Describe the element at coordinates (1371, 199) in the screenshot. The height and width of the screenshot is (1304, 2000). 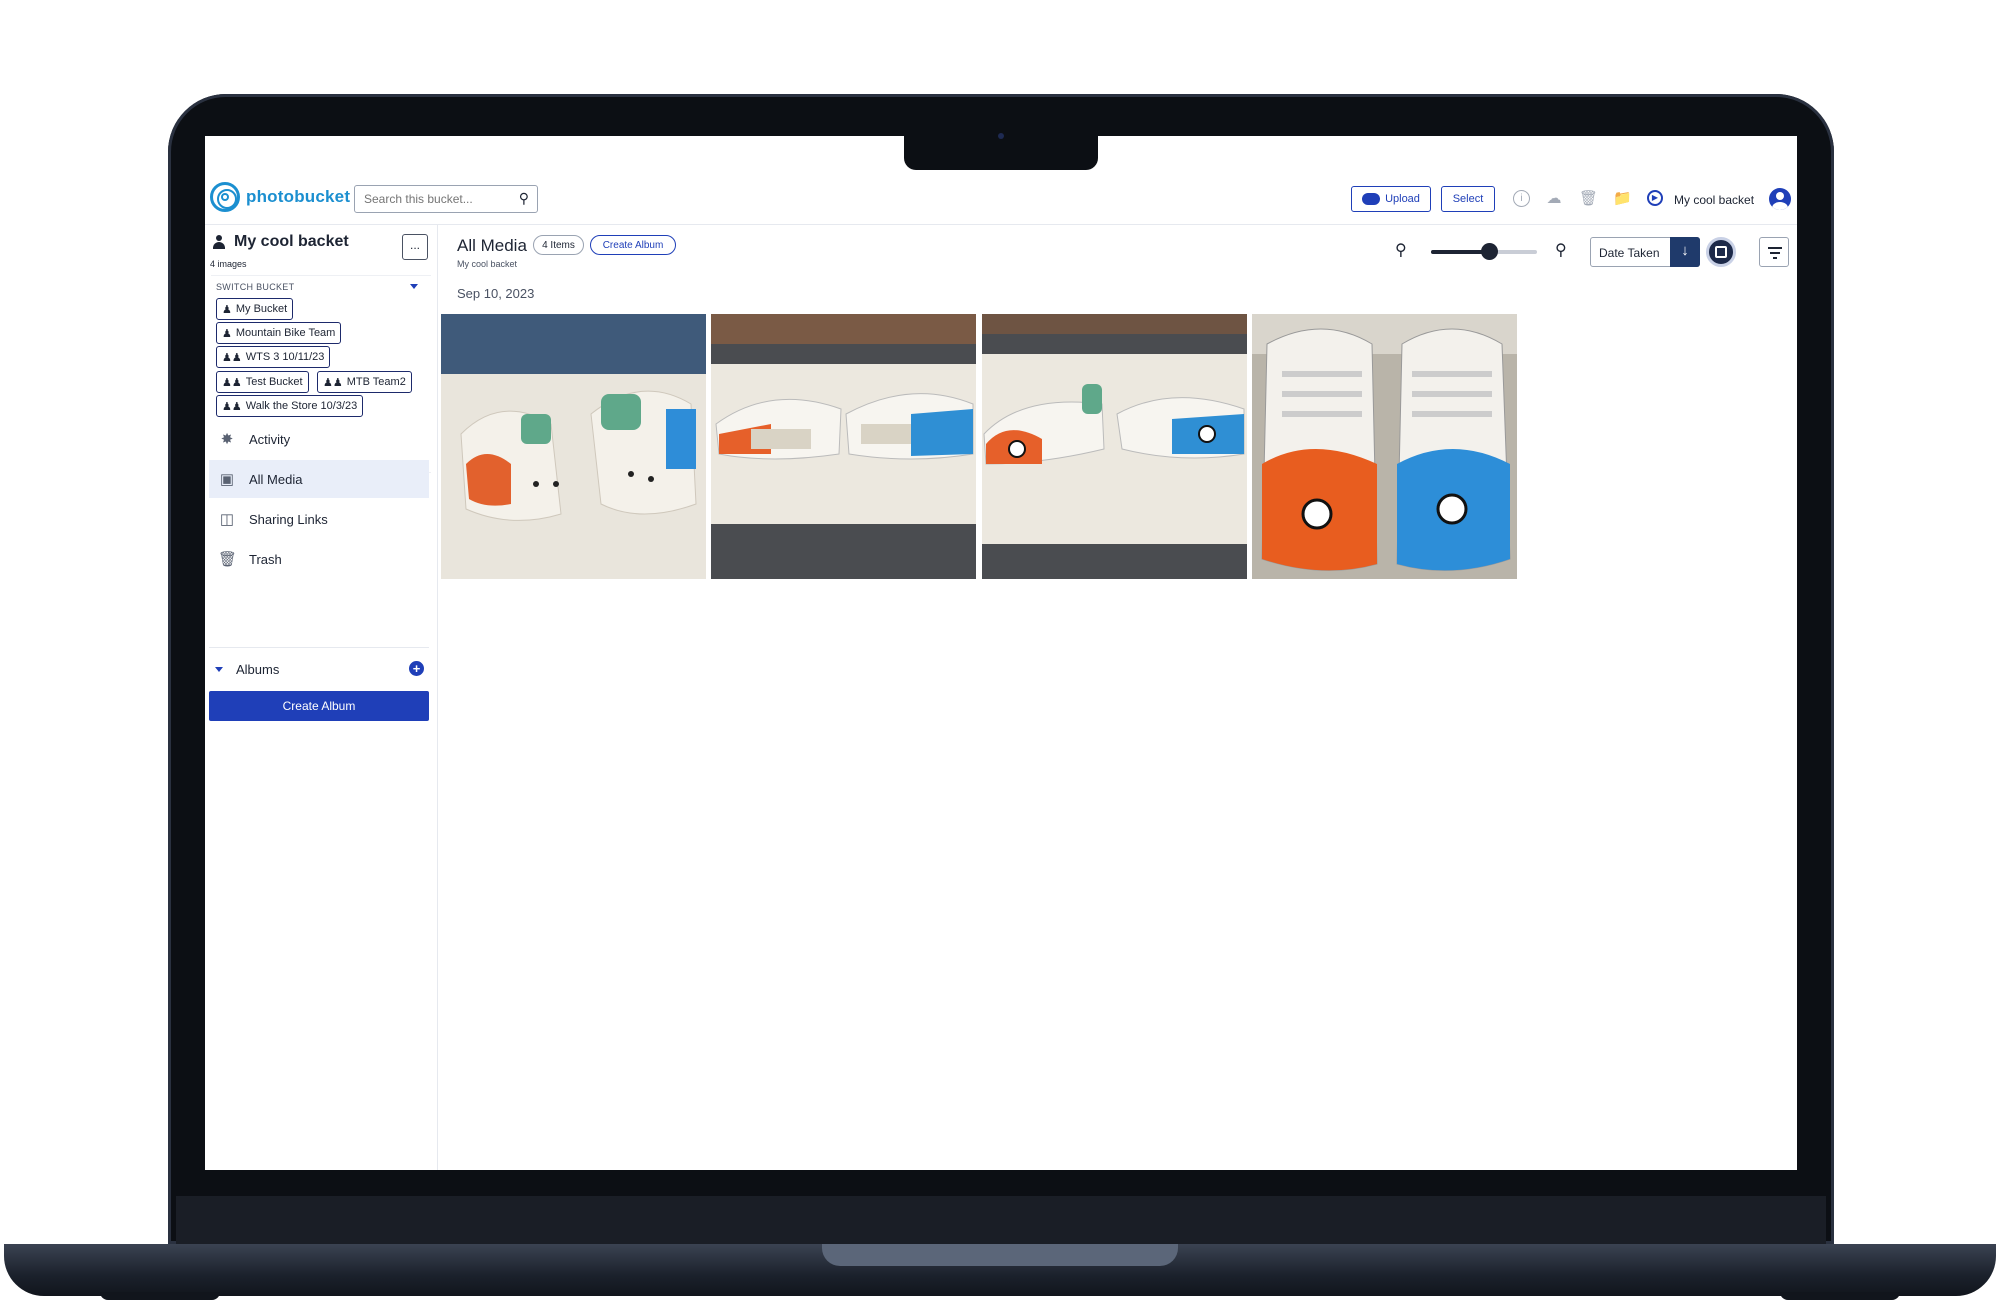
I see `cloud-upload-icon` at that location.